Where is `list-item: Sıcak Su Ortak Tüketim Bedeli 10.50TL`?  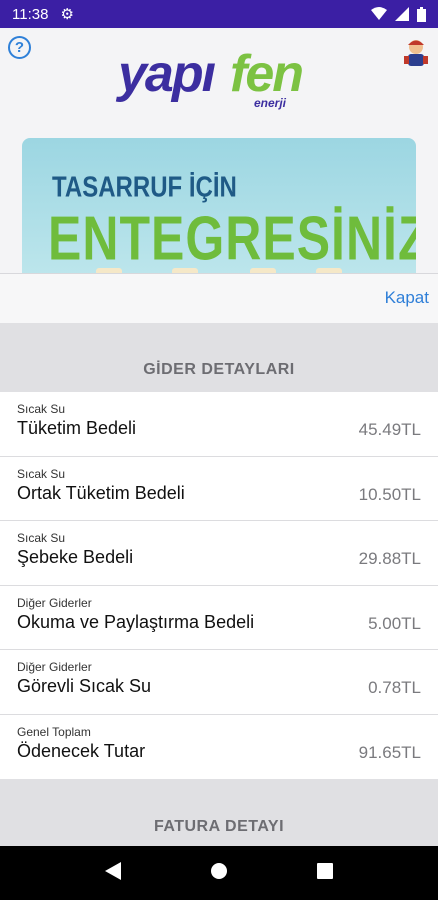
list-item: Sıcak Su Ortak Tüketim Bedeli 10.50TL is located at coordinates (219, 489).